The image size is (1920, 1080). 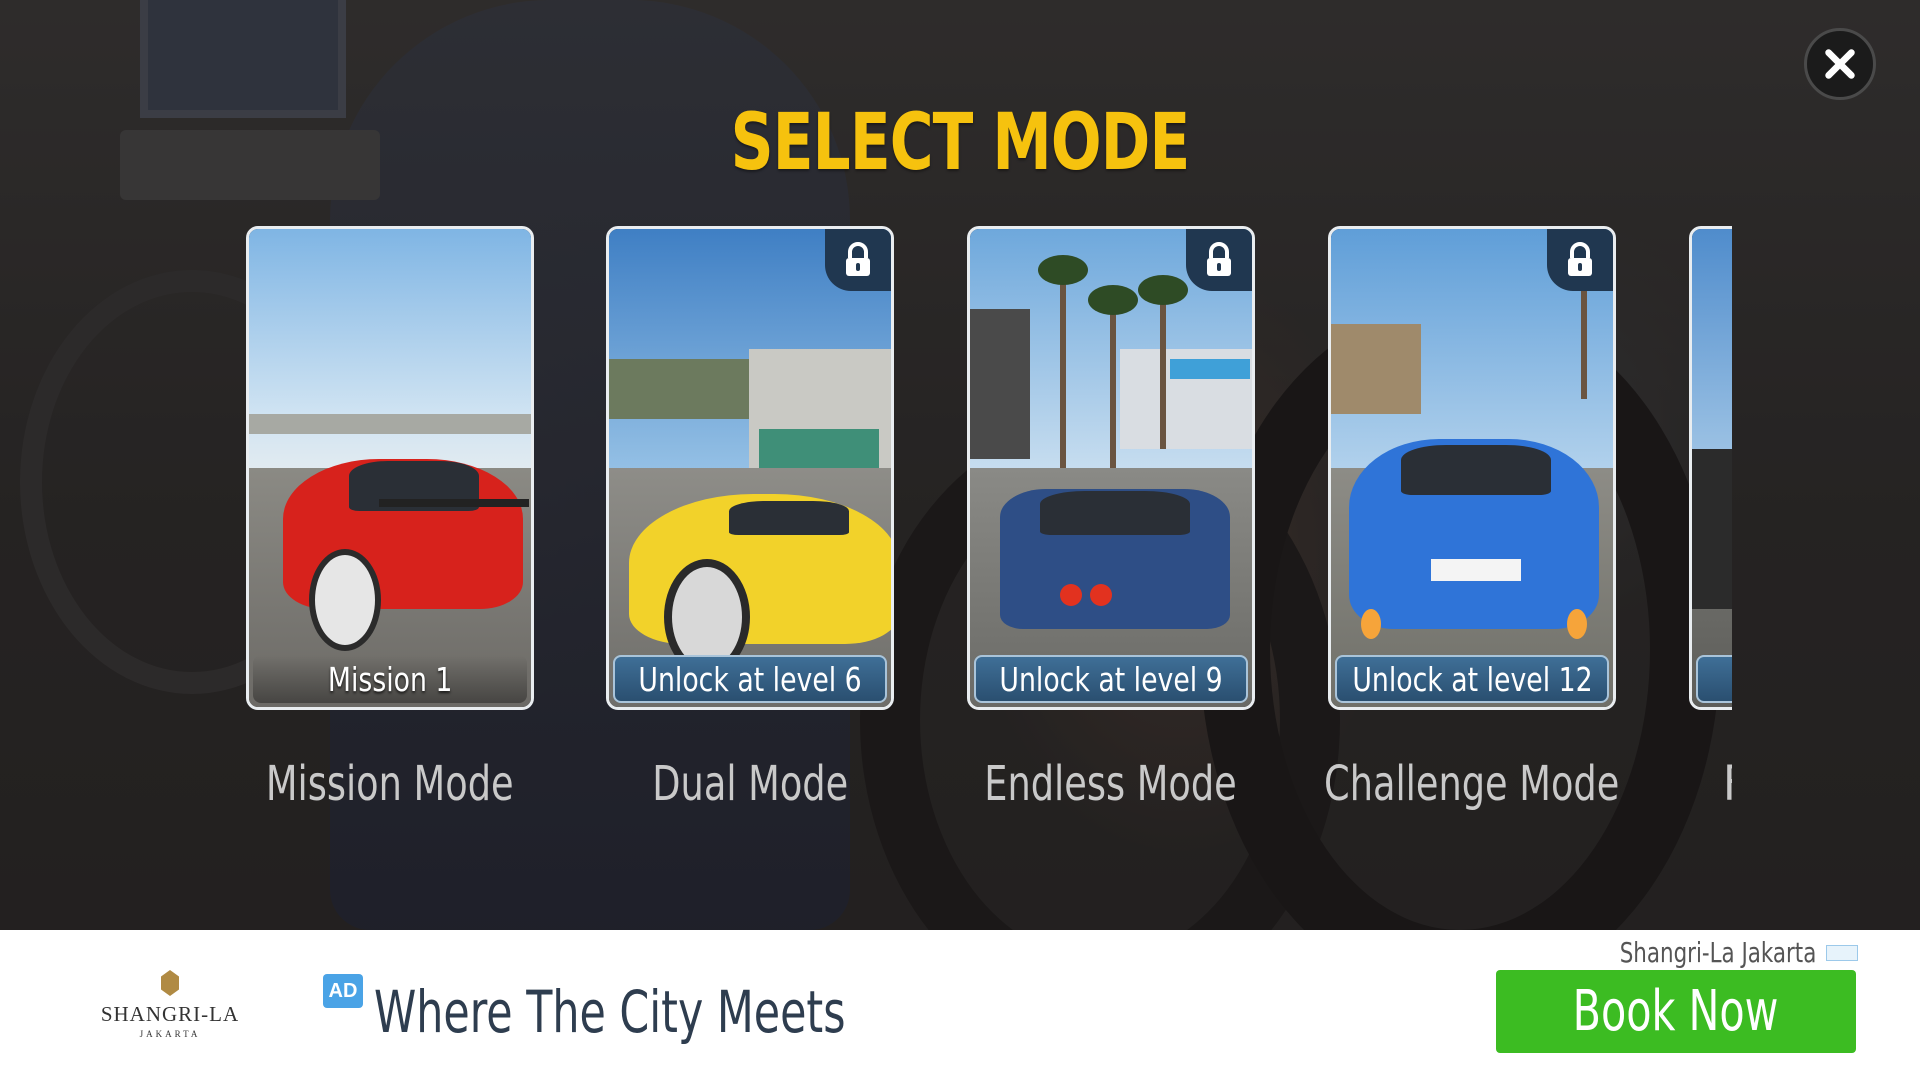 I want to click on mode-name-mission: Mission Mode, so click(x=390, y=784).